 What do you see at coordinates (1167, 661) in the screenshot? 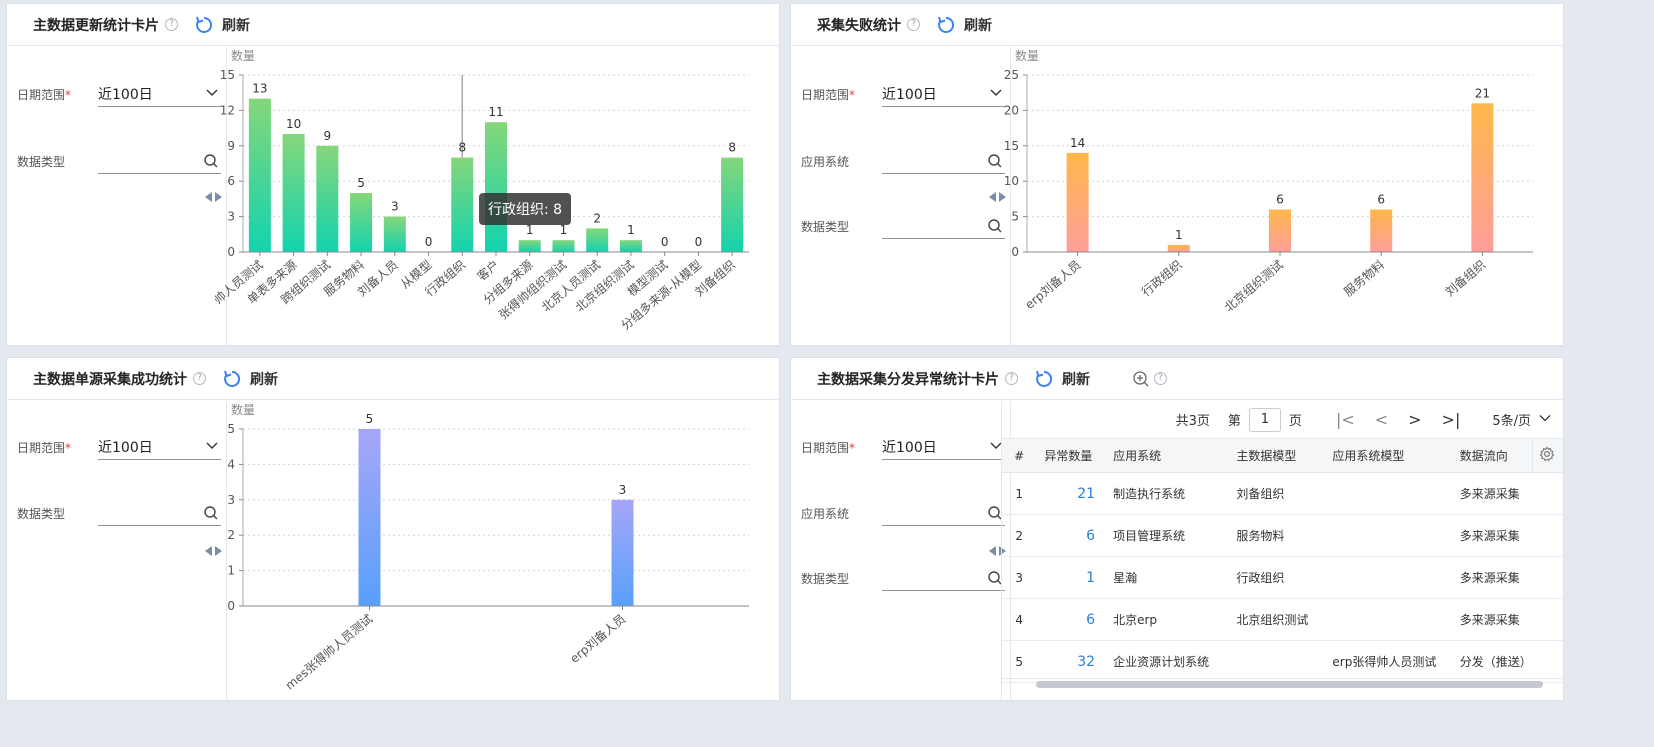
I see `cell-app-system: 企业资源计划系统` at bounding box center [1167, 661].